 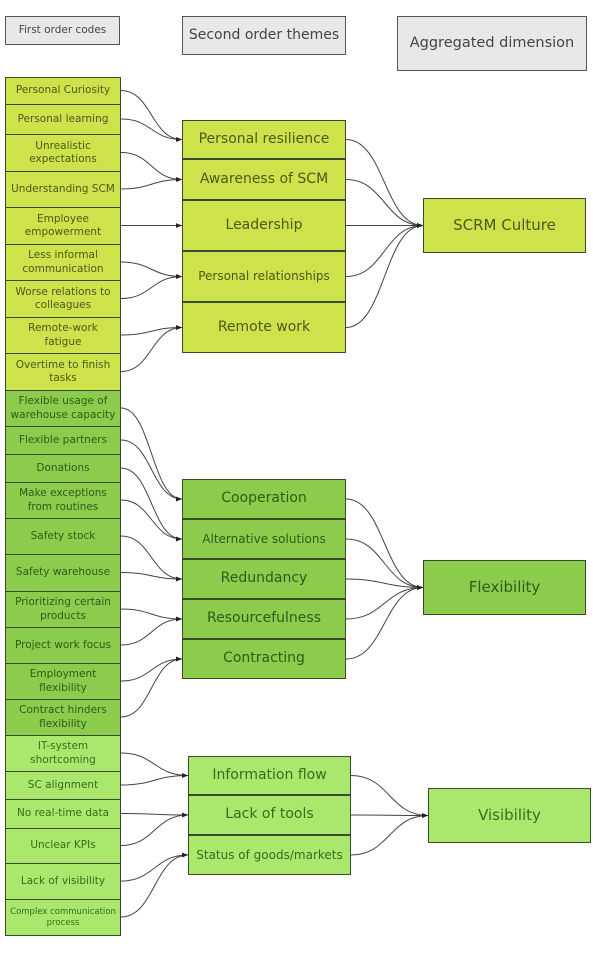 What do you see at coordinates (264, 659) in the screenshot?
I see `theme-contracting: Contracting` at bounding box center [264, 659].